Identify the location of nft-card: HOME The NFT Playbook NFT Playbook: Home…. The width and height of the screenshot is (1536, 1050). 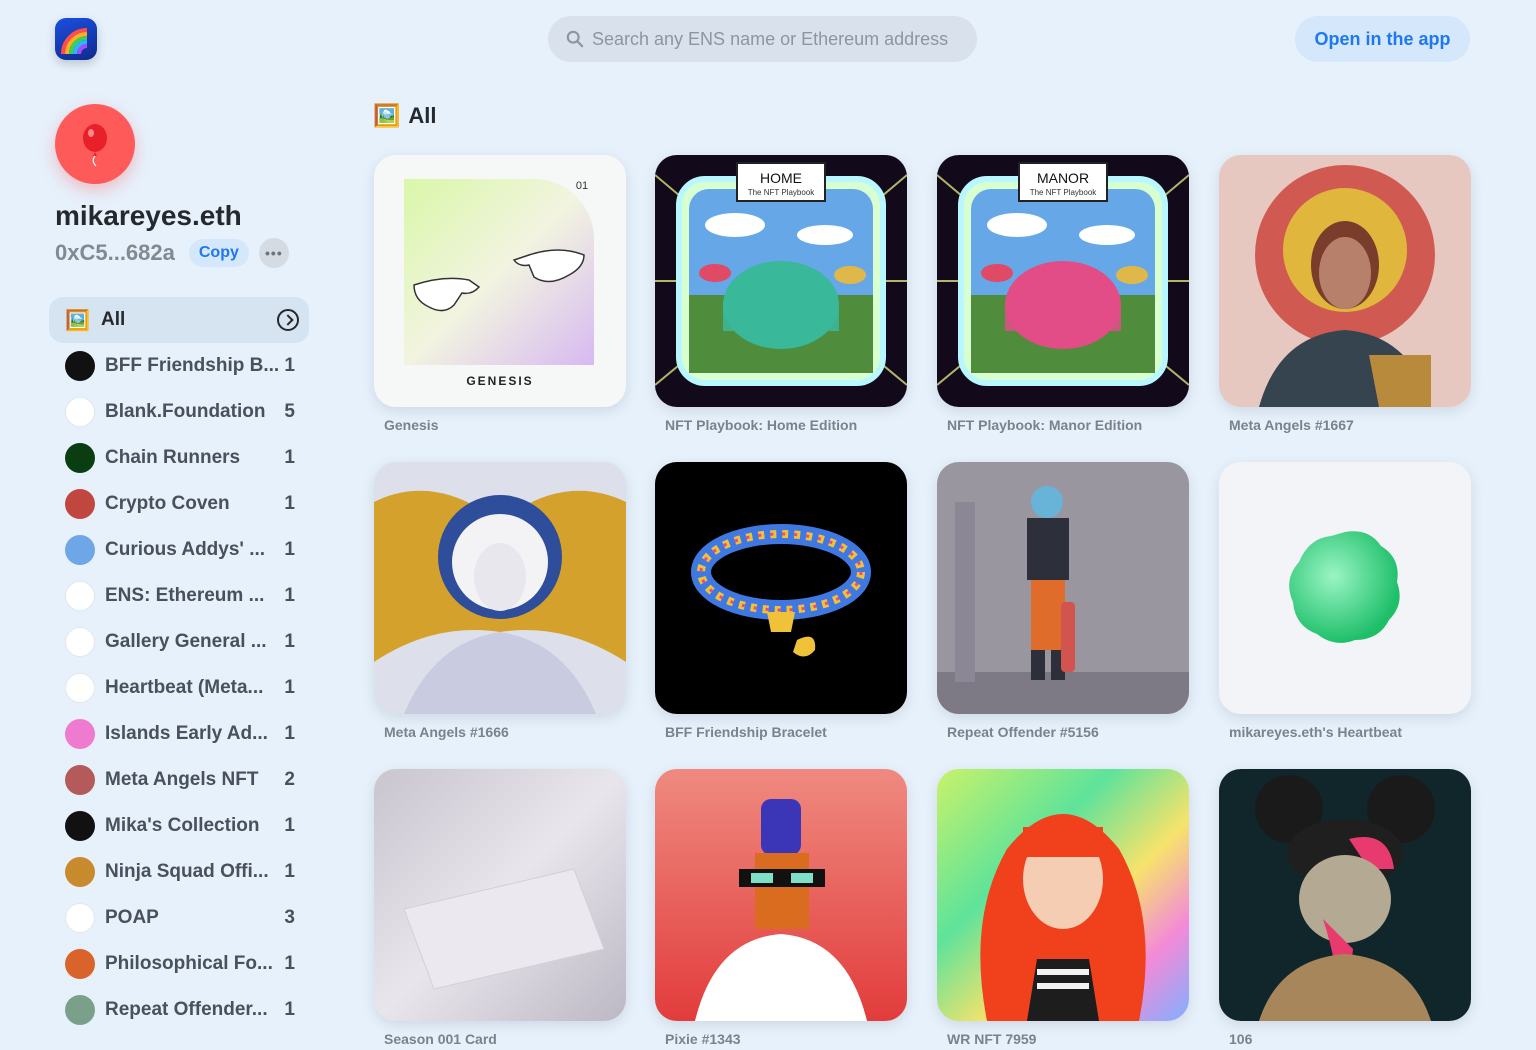
(781, 294).